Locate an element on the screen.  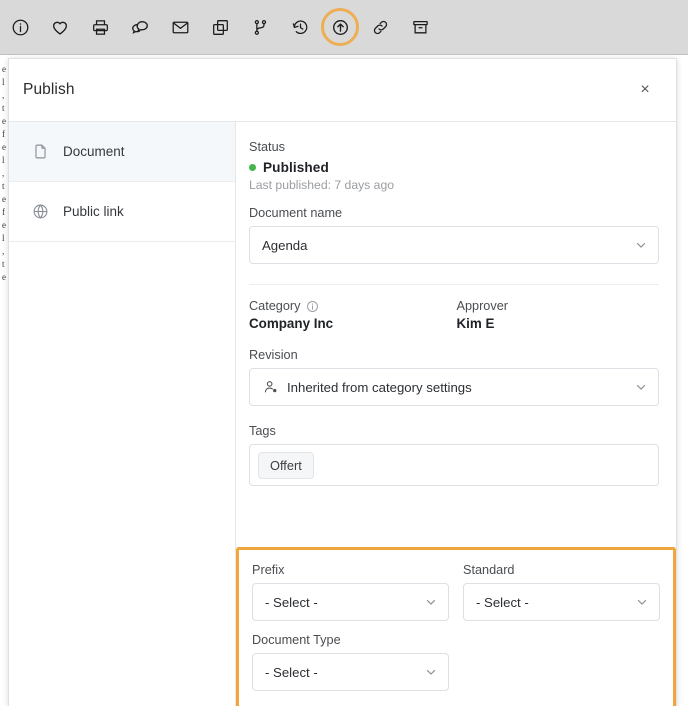
status-label: Status is located at coordinates (267, 147).